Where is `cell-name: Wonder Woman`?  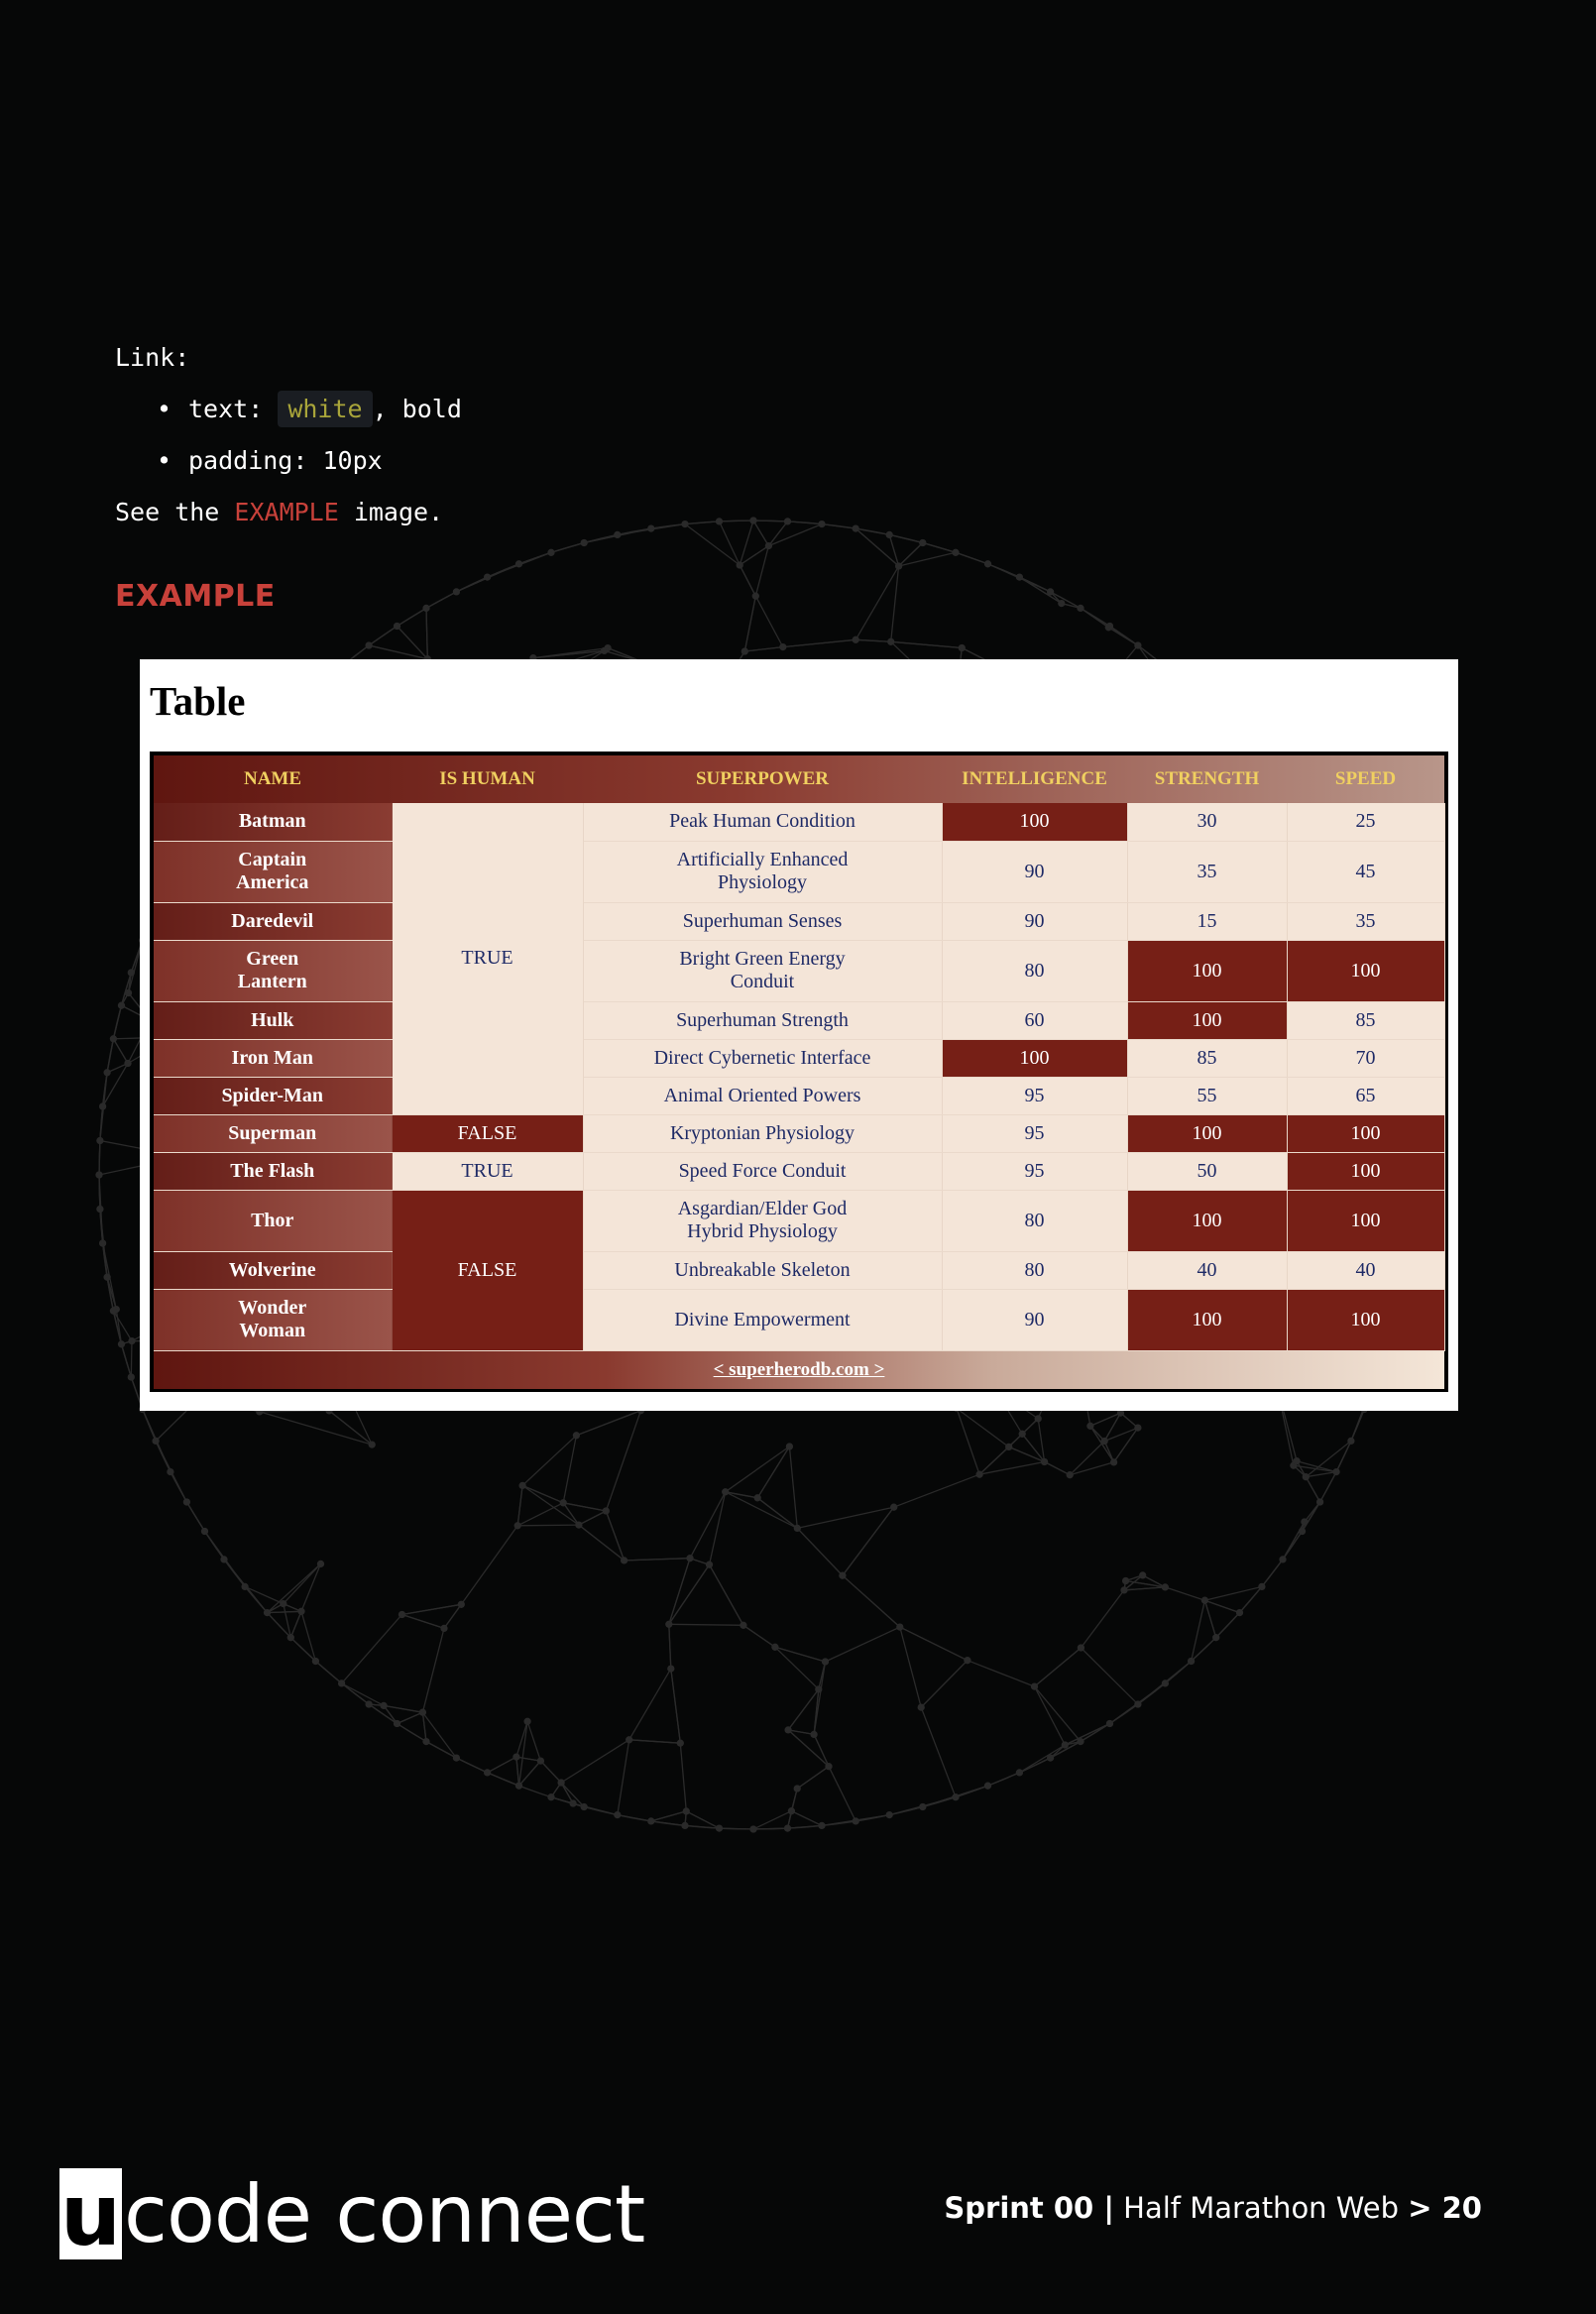 cell-name: Wonder Woman is located at coordinates (273, 1320).